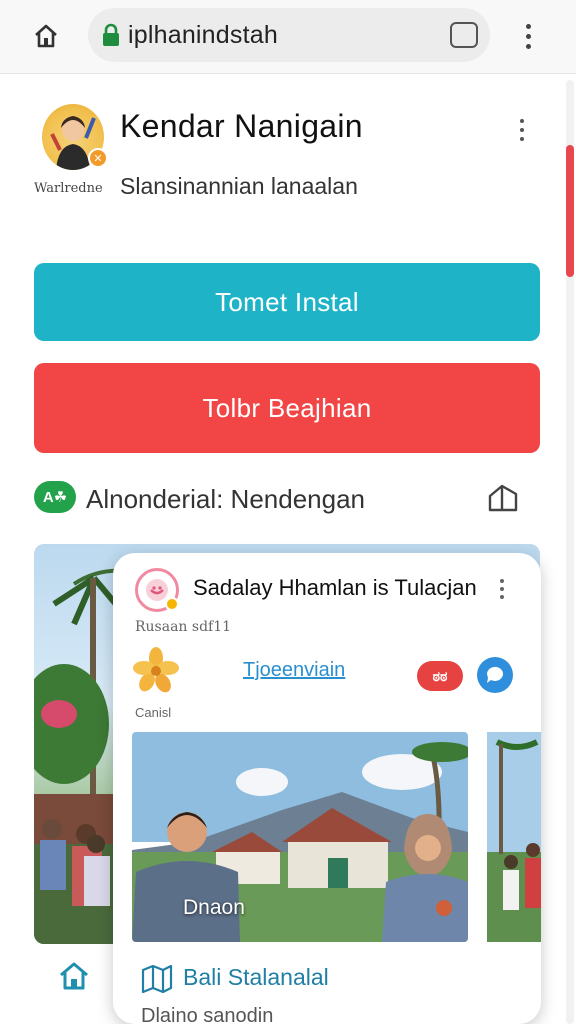  Describe the element at coordinates (503, 499) in the screenshot. I see `share-icon` at that location.